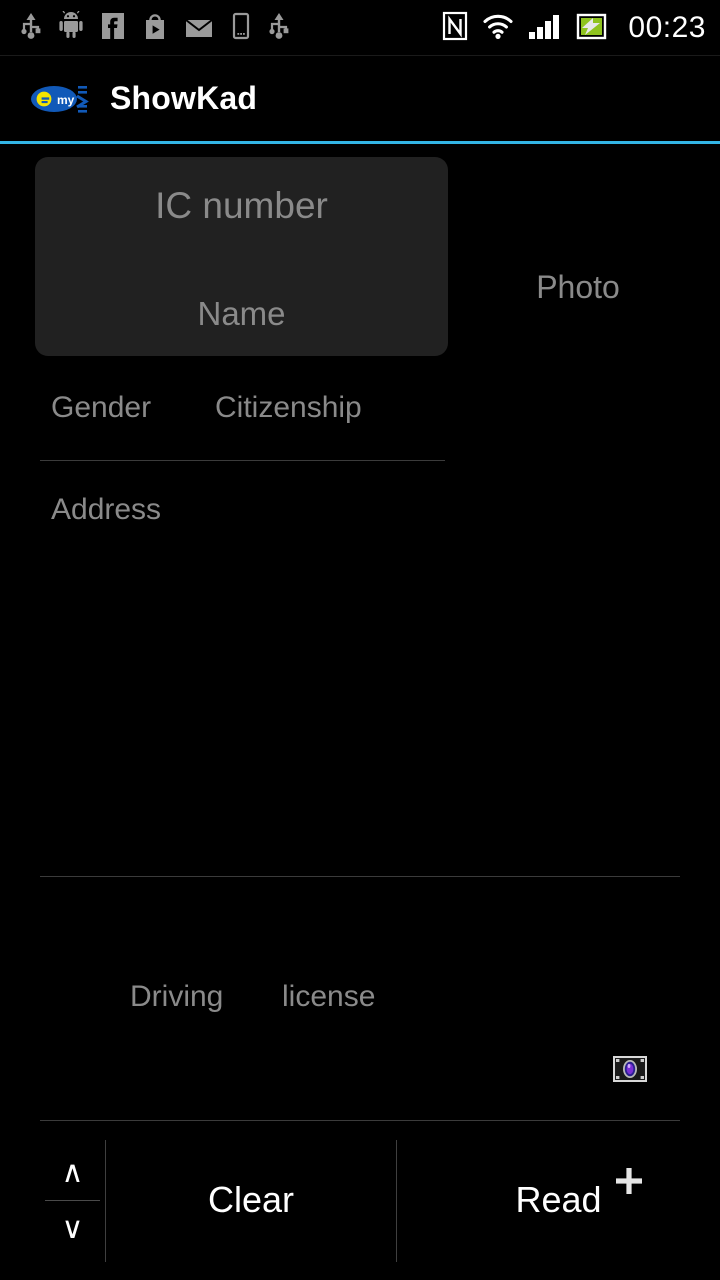 This screenshot has width=720, height=1280. Describe the element at coordinates (66, 100) in the screenshot. I see `svg-text: my` at that location.